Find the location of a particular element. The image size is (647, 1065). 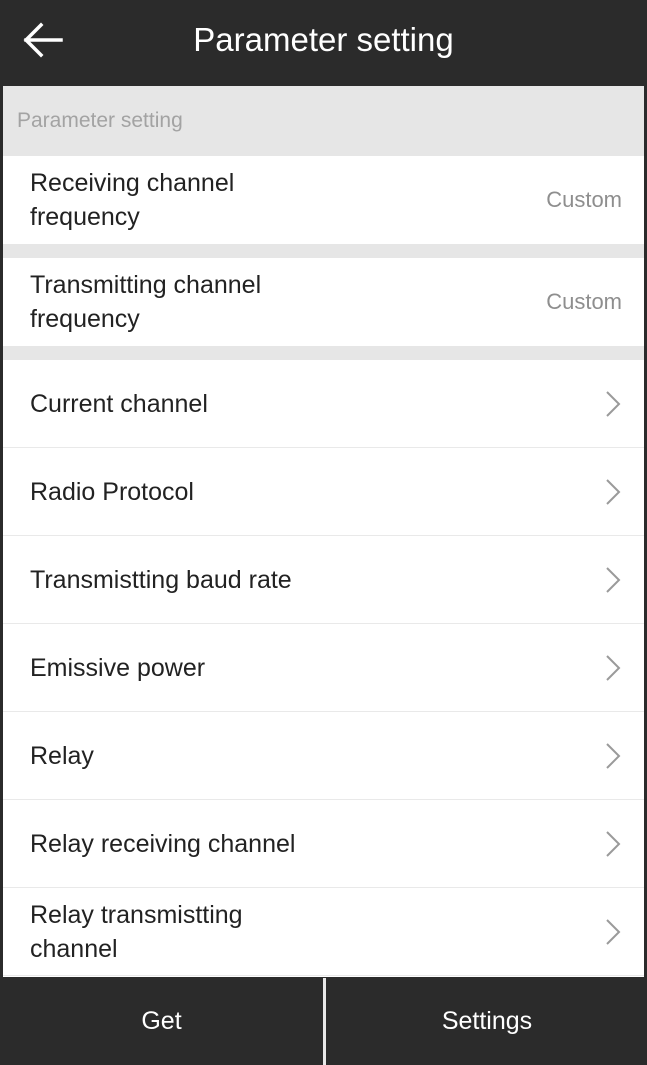

row-label: Transmitting channel frequency is located at coordinates (146, 302).